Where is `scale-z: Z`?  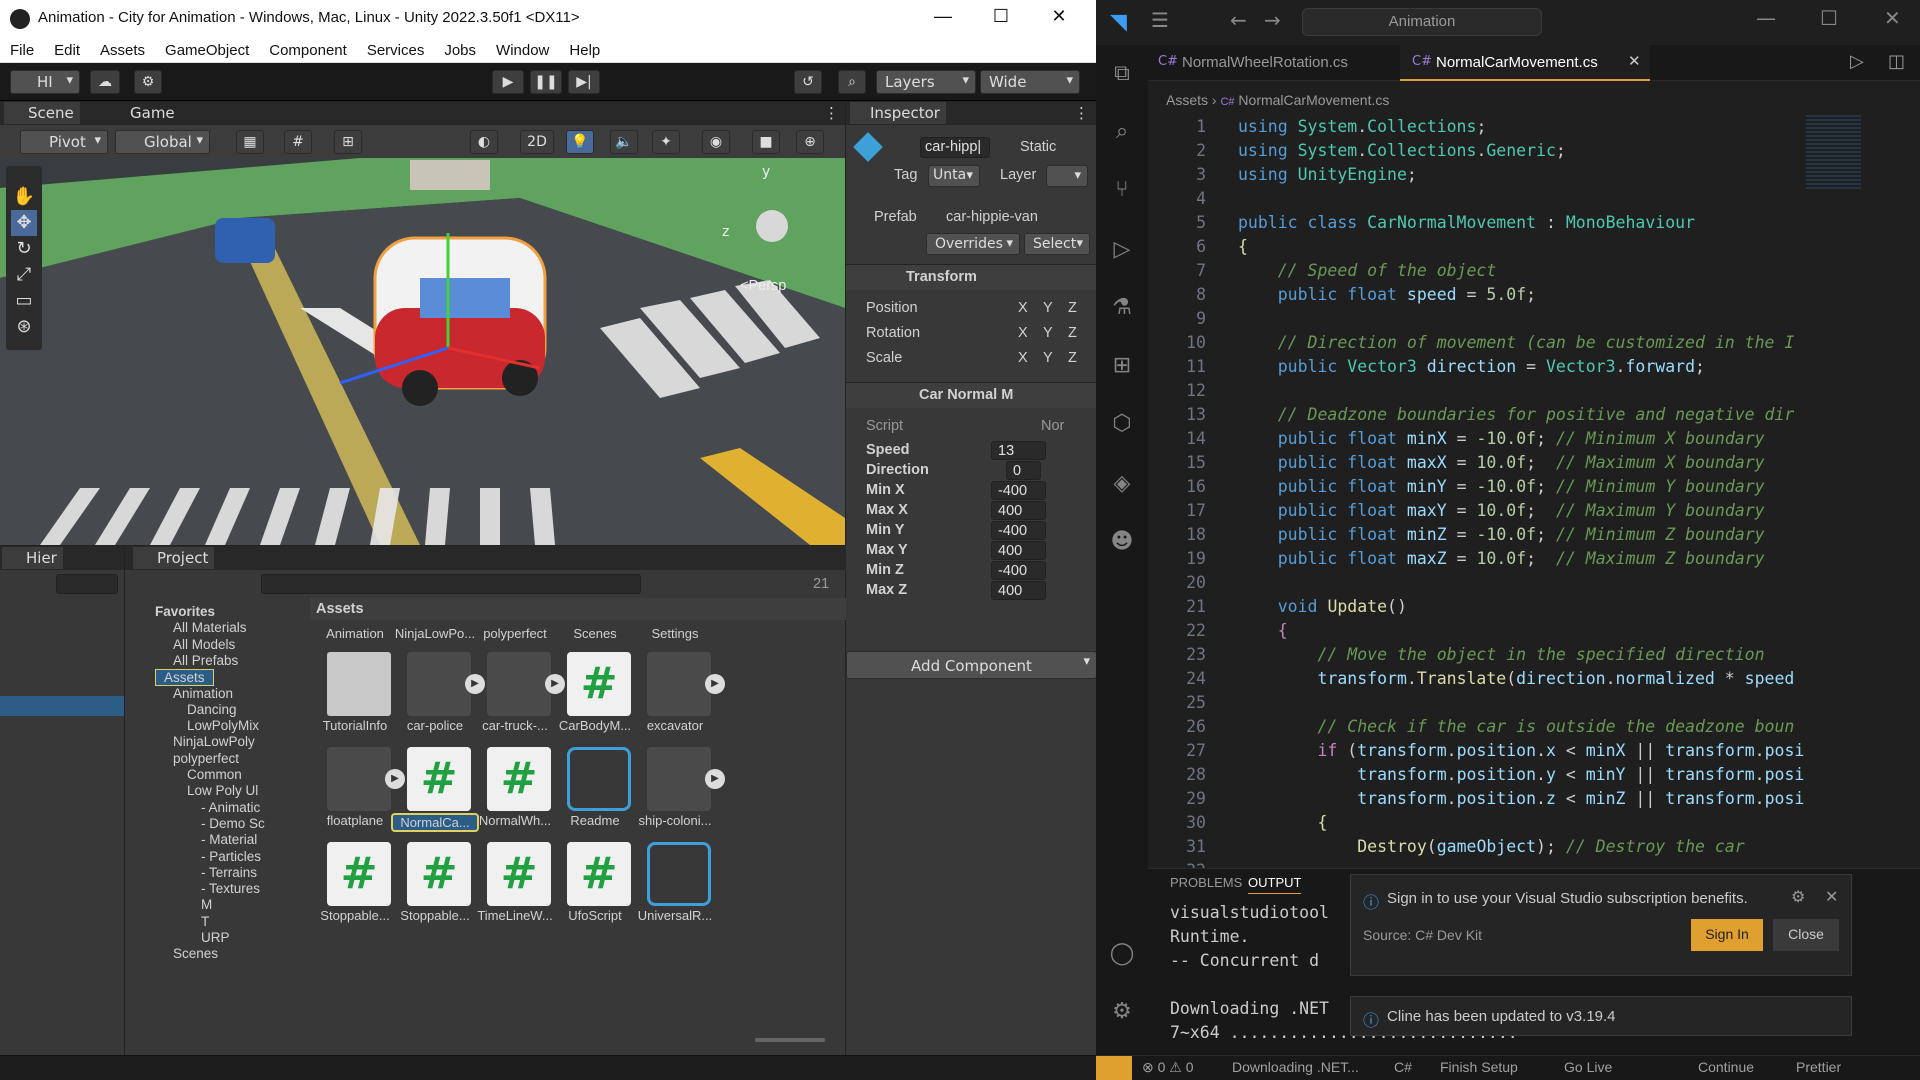 scale-z: Z is located at coordinates (1072, 358).